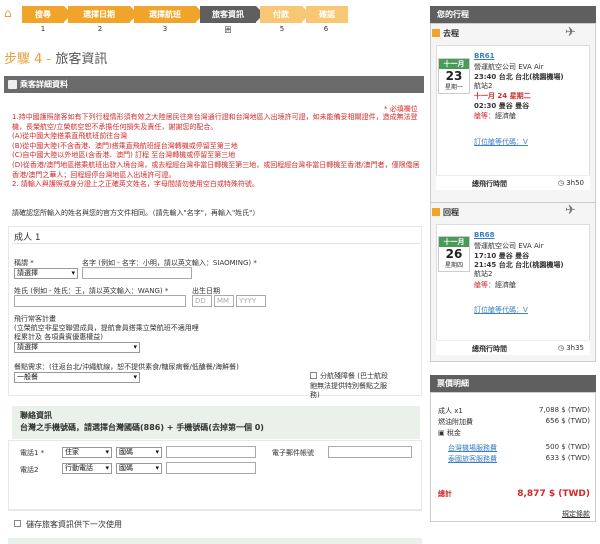 The width and height of the screenshot is (600, 544). What do you see at coordinates (370, 452) in the screenshot?
I see `email-input` at bounding box center [370, 452].